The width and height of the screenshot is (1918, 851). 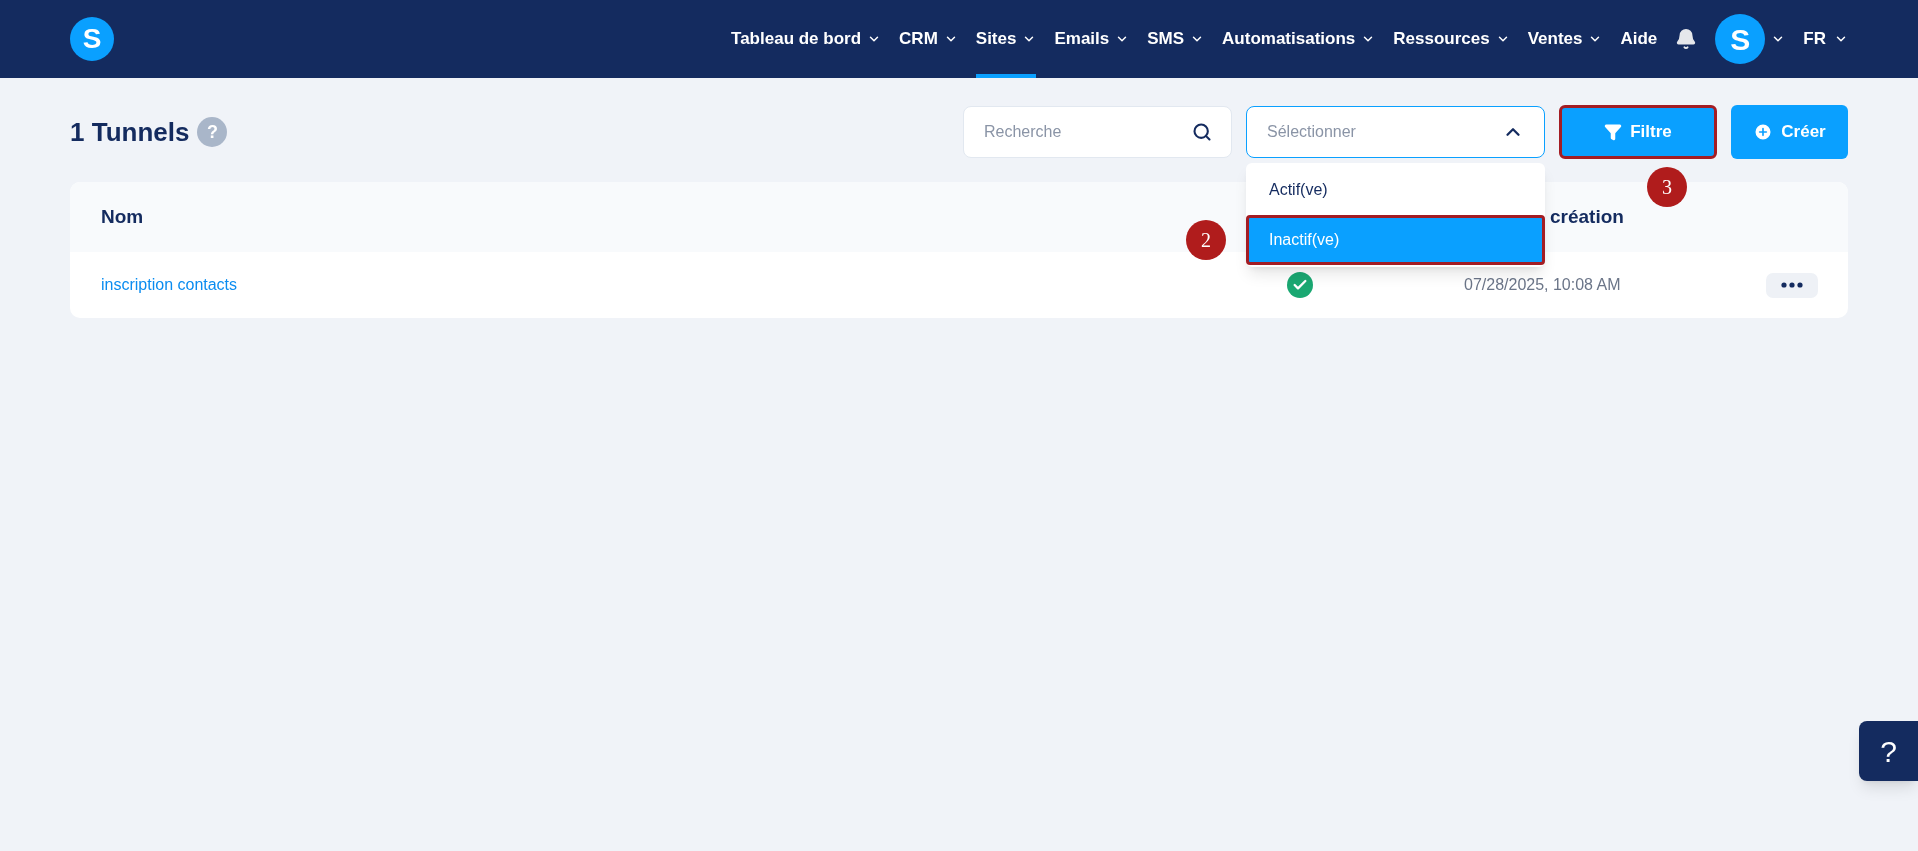 What do you see at coordinates (1667, 187) in the screenshot?
I see `step-number-badge: 3` at bounding box center [1667, 187].